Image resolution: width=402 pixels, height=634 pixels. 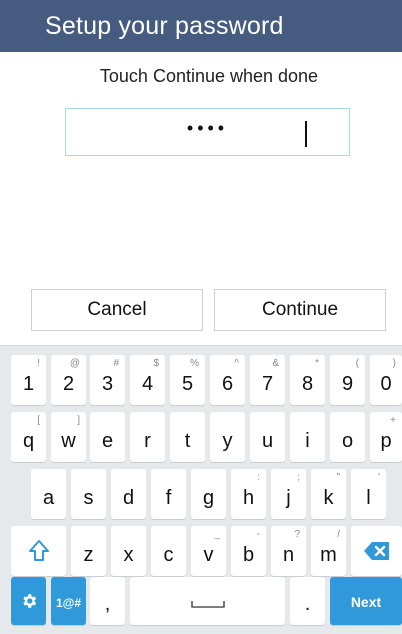 What do you see at coordinates (307, 437) in the screenshot?
I see `key-i: i` at bounding box center [307, 437].